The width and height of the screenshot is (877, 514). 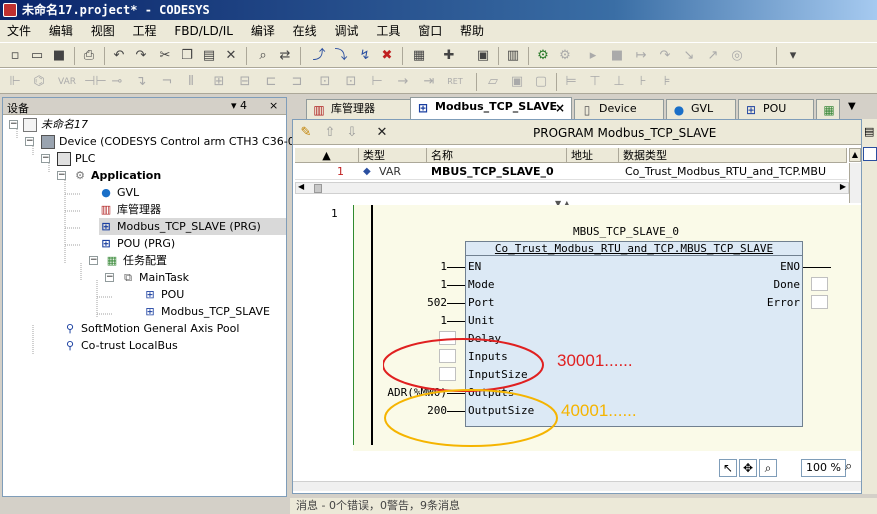 What do you see at coordinates (119, 56) in the screenshot?
I see `undo-icon: ↶` at bounding box center [119, 56].